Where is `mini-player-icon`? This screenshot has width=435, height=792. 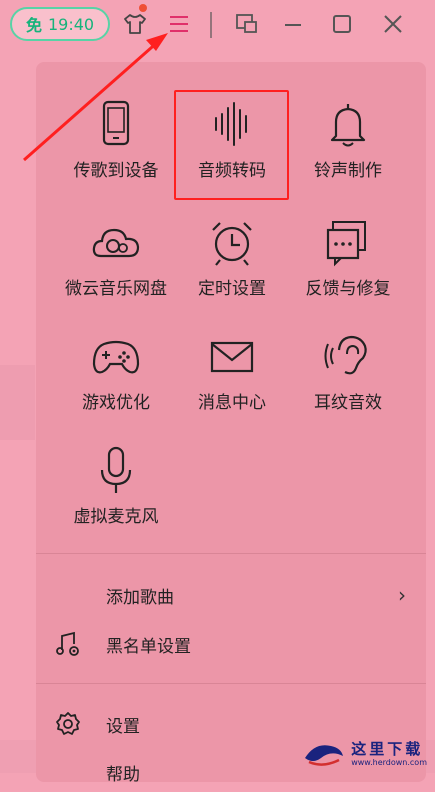 mini-player-icon is located at coordinates (247, 24).